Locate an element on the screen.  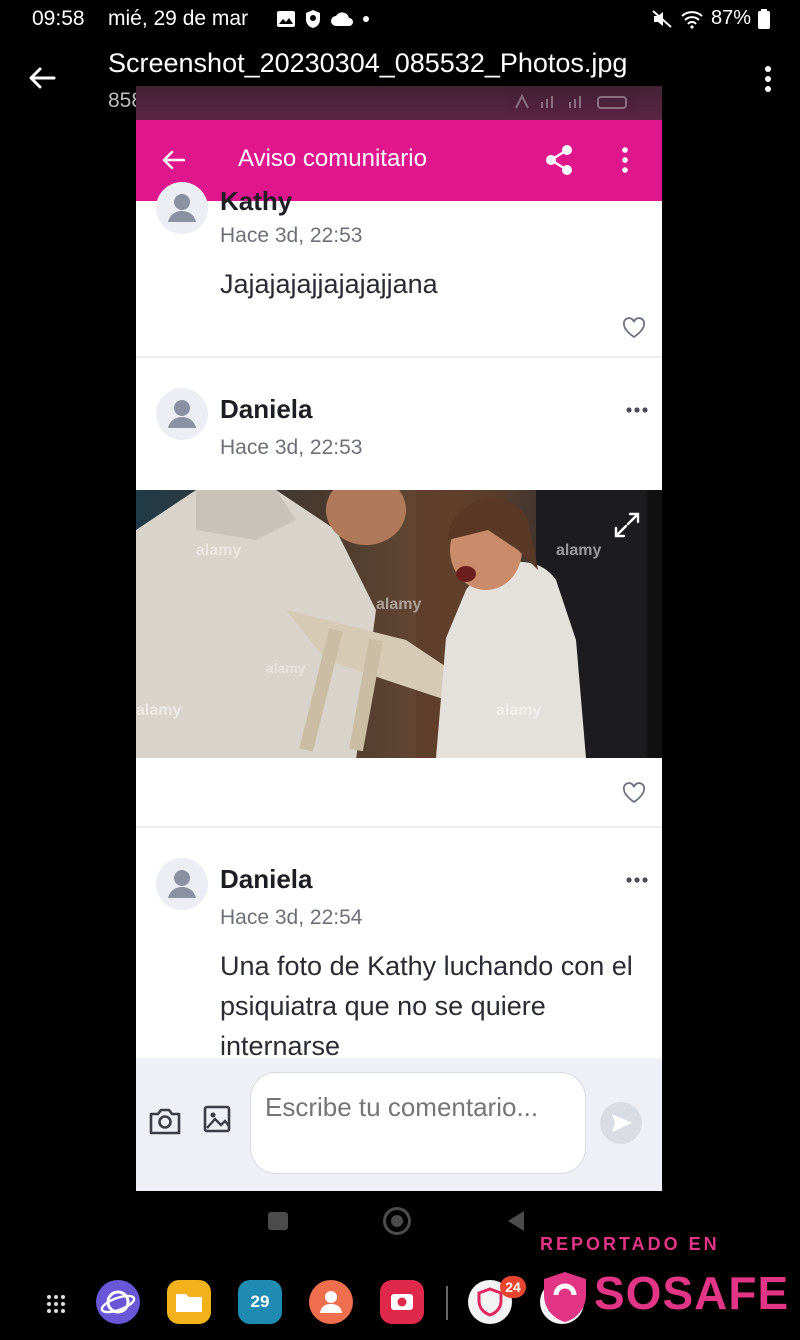
home-button-icon is located at coordinates (397, 1221).